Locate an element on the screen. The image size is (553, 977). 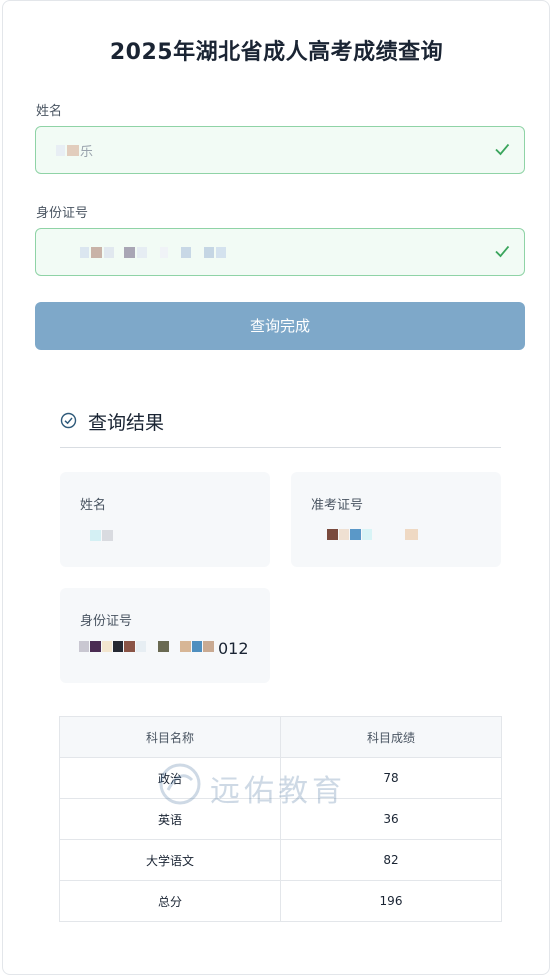
watermark-text: 远佑教育 is located at coordinates (278, 791).